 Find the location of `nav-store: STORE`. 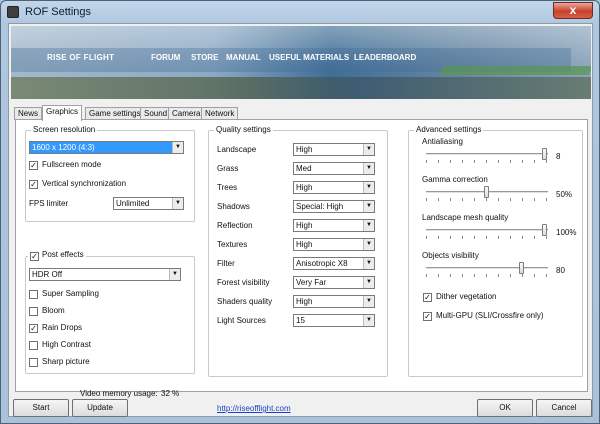

nav-store: STORE is located at coordinates (204, 57).